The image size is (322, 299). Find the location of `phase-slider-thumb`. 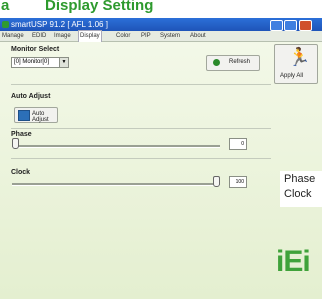

phase-slider-thumb is located at coordinates (15, 143).